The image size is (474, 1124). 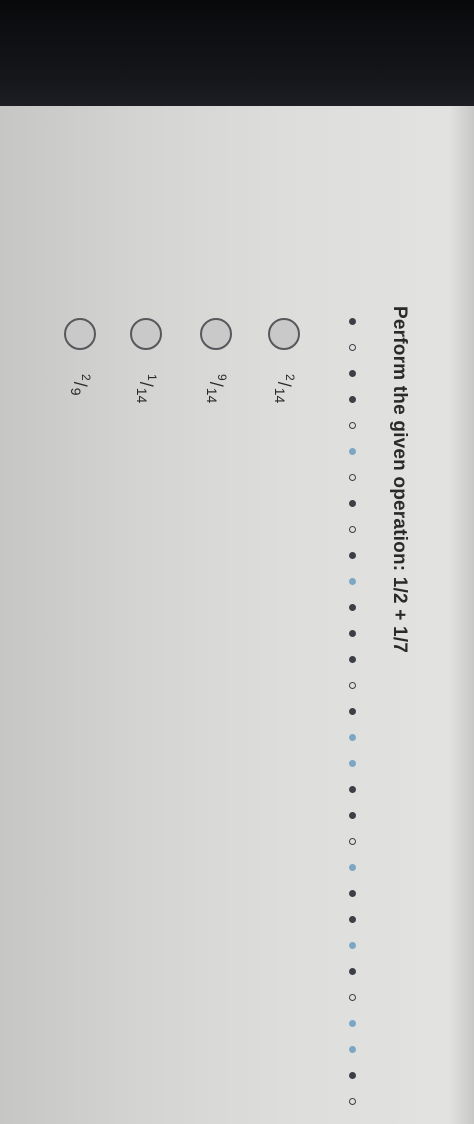 I want to click on screen-shadow, so click(x=461, y=615).